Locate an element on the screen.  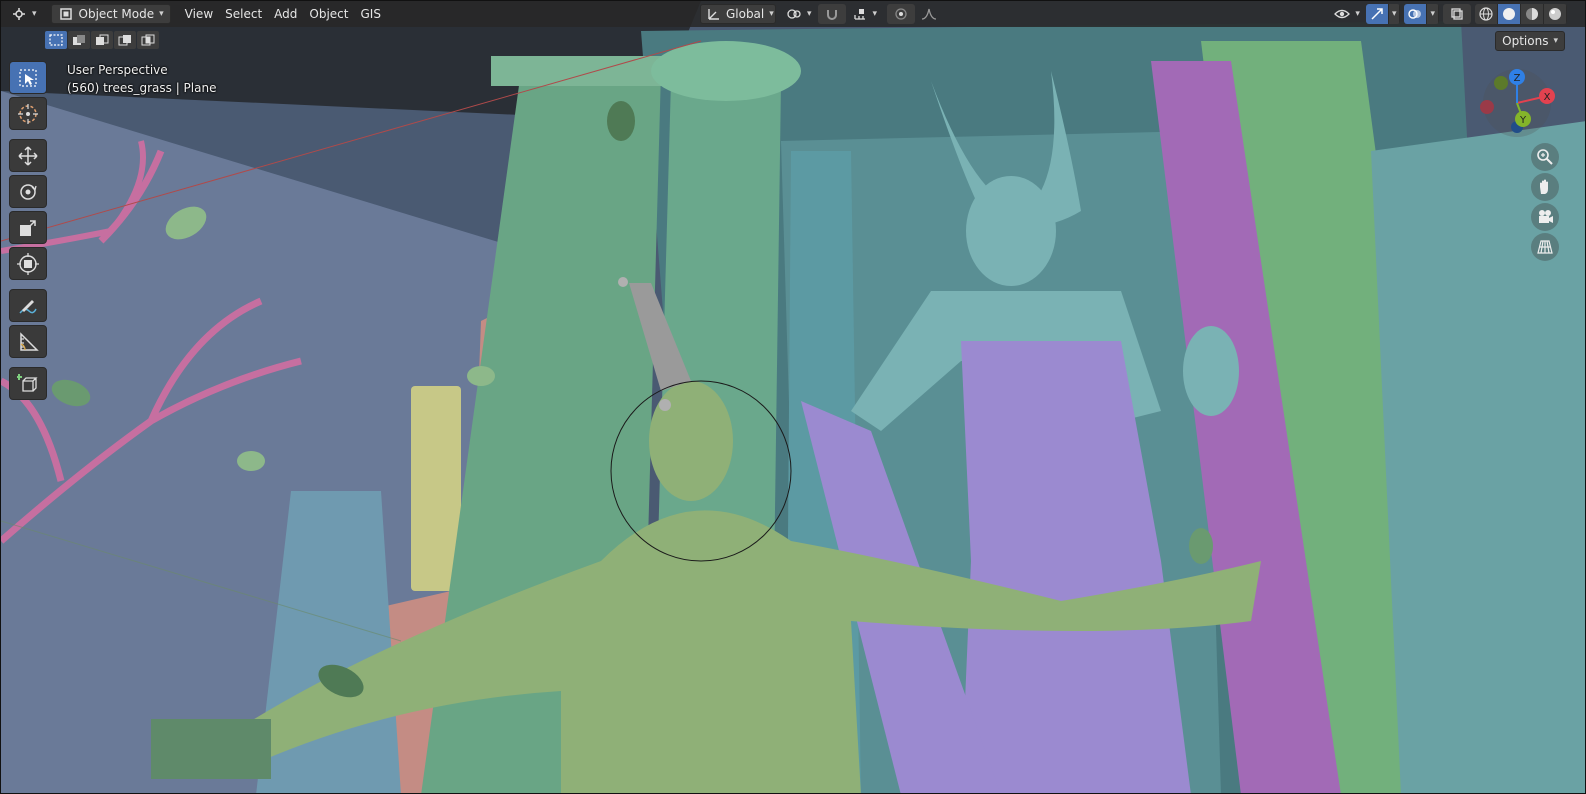
tool-rotate is located at coordinates (28, 191).